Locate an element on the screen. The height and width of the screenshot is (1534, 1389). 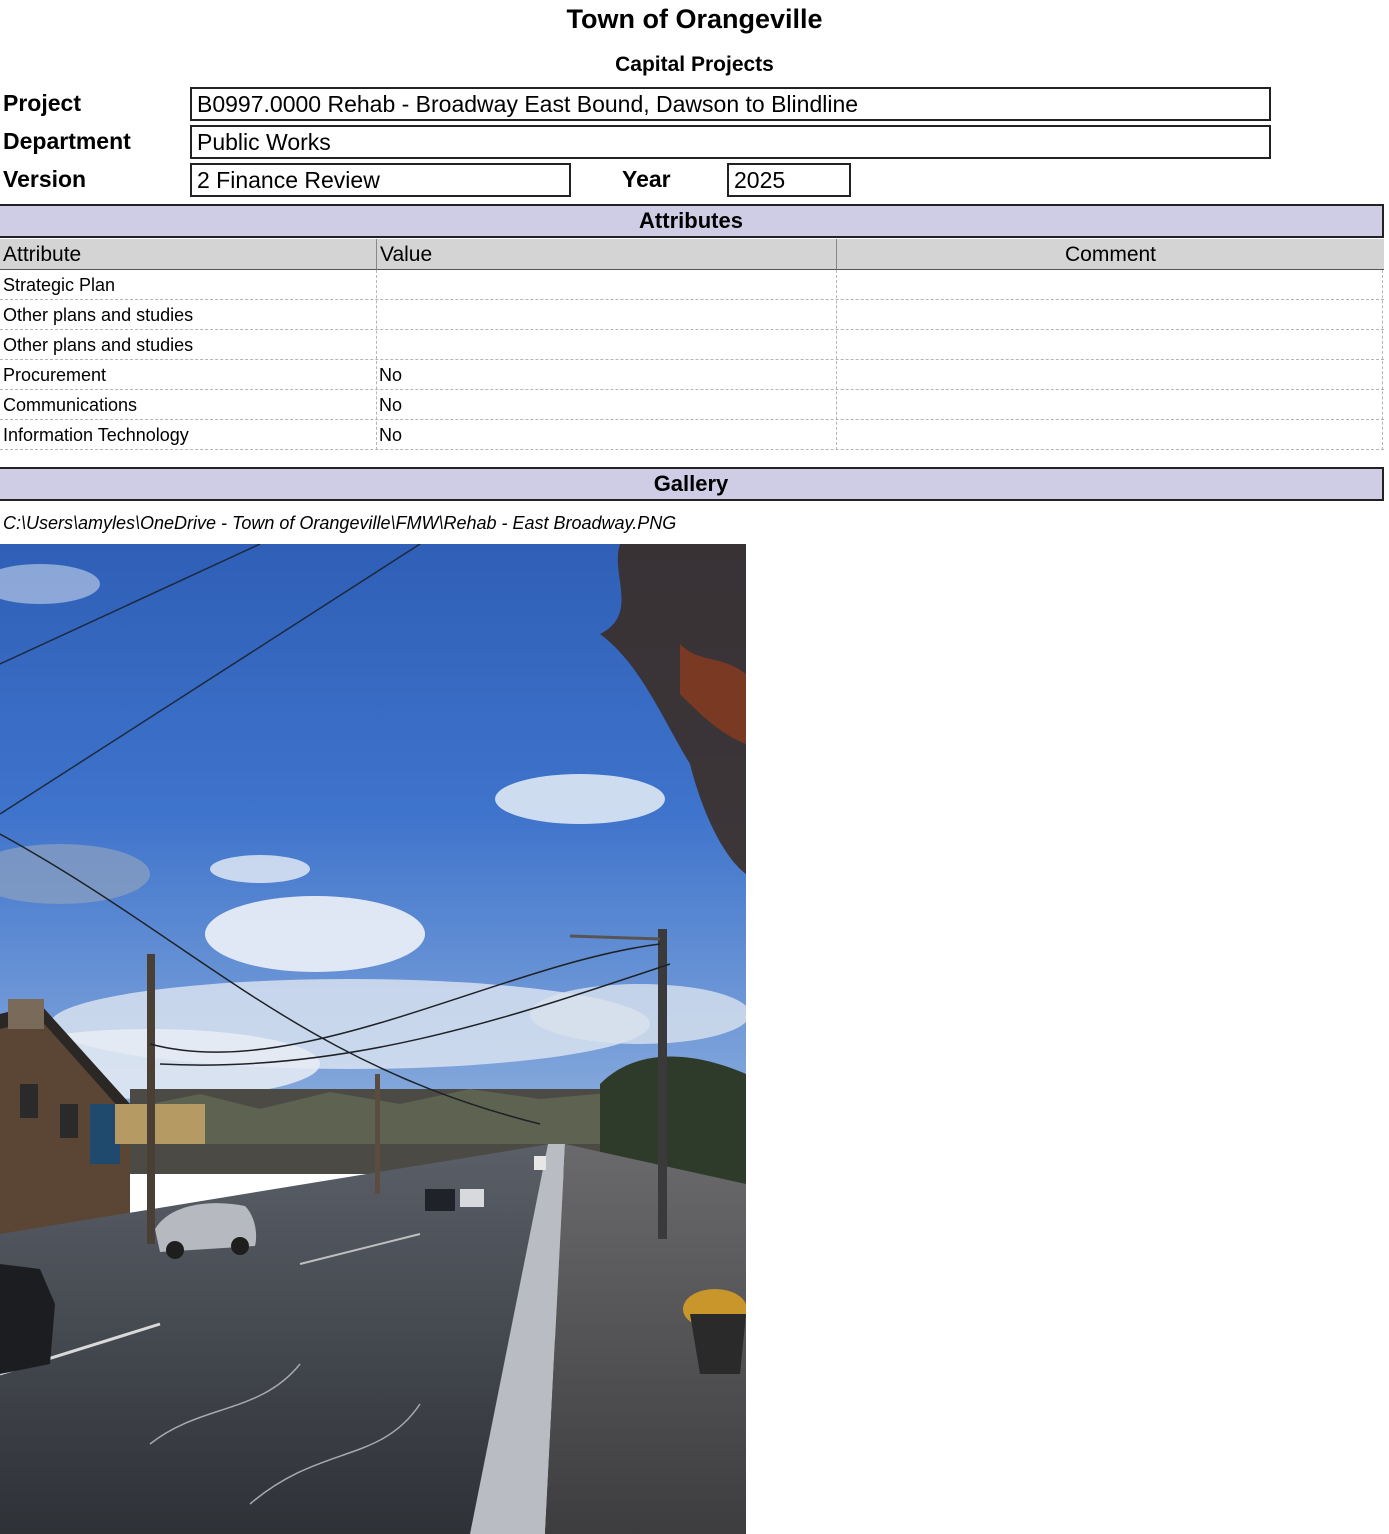
gallery-section-header: Gallery is located at coordinates (692, 484).